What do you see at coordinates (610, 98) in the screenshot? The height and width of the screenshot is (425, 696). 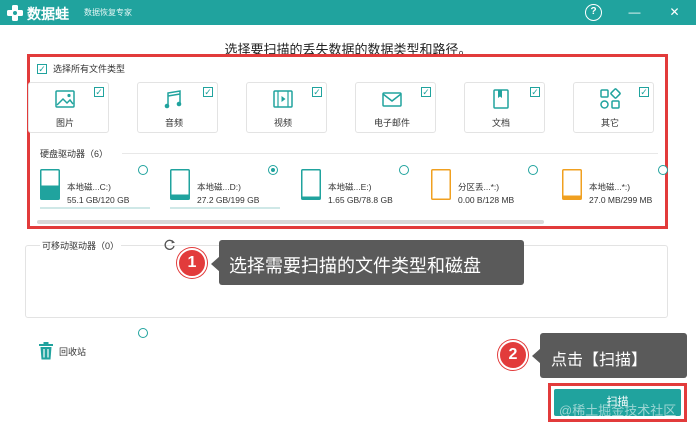 I see `other-icon` at bounding box center [610, 98].